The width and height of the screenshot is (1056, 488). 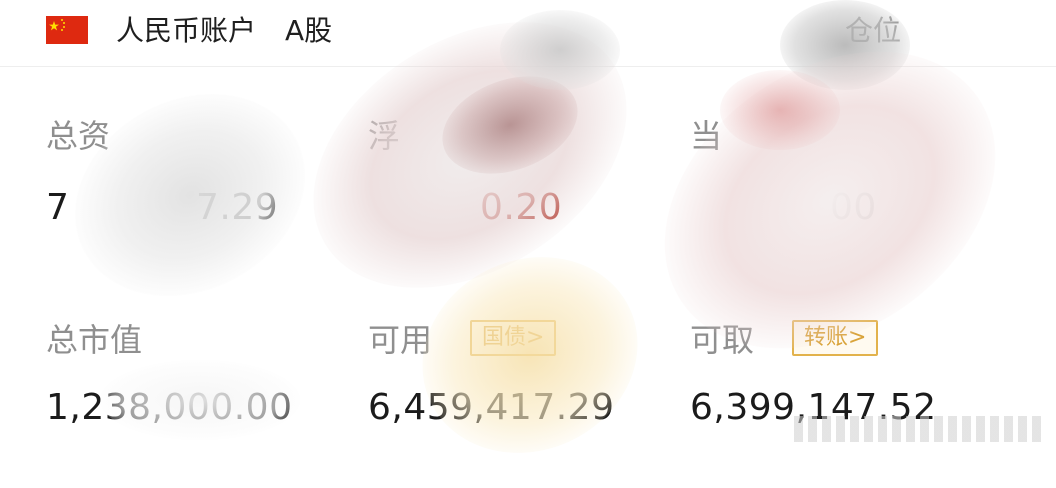 What do you see at coordinates (400, 340) in the screenshot?
I see `available-label: 可用` at bounding box center [400, 340].